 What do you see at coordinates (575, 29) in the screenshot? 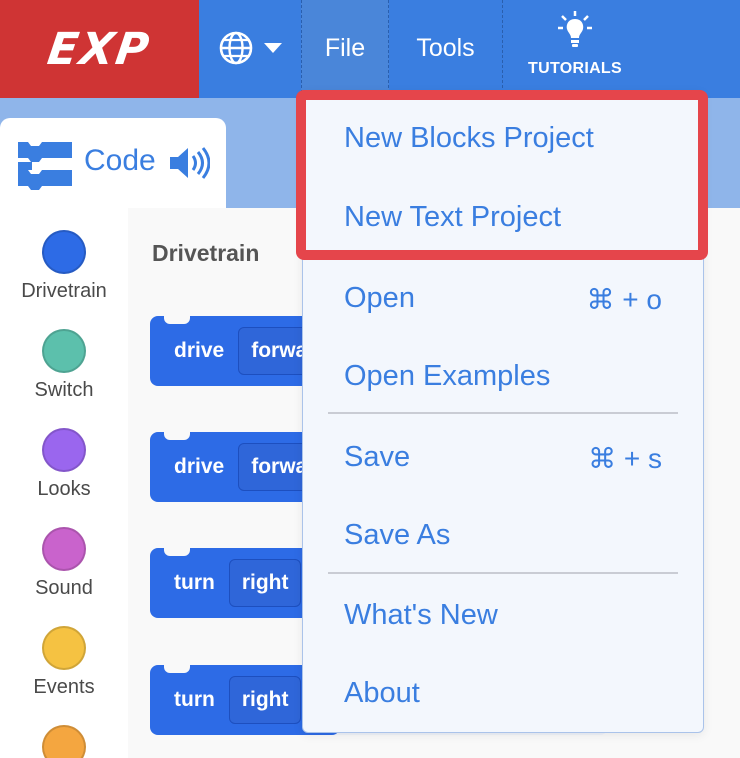
I see `lightbulb-icon` at bounding box center [575, 29].